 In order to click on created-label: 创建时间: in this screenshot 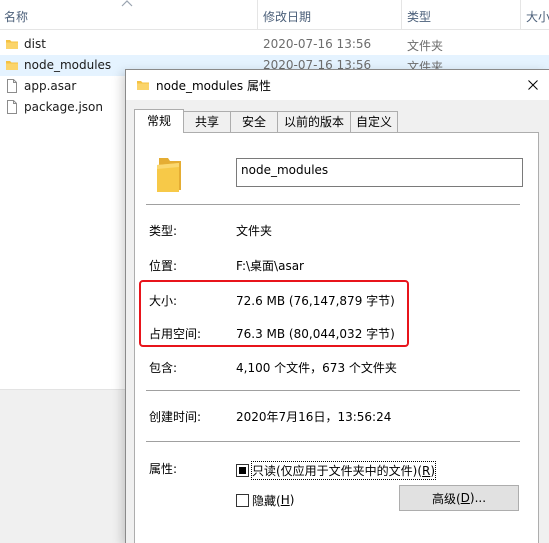, I will do `click(175, 417)`.